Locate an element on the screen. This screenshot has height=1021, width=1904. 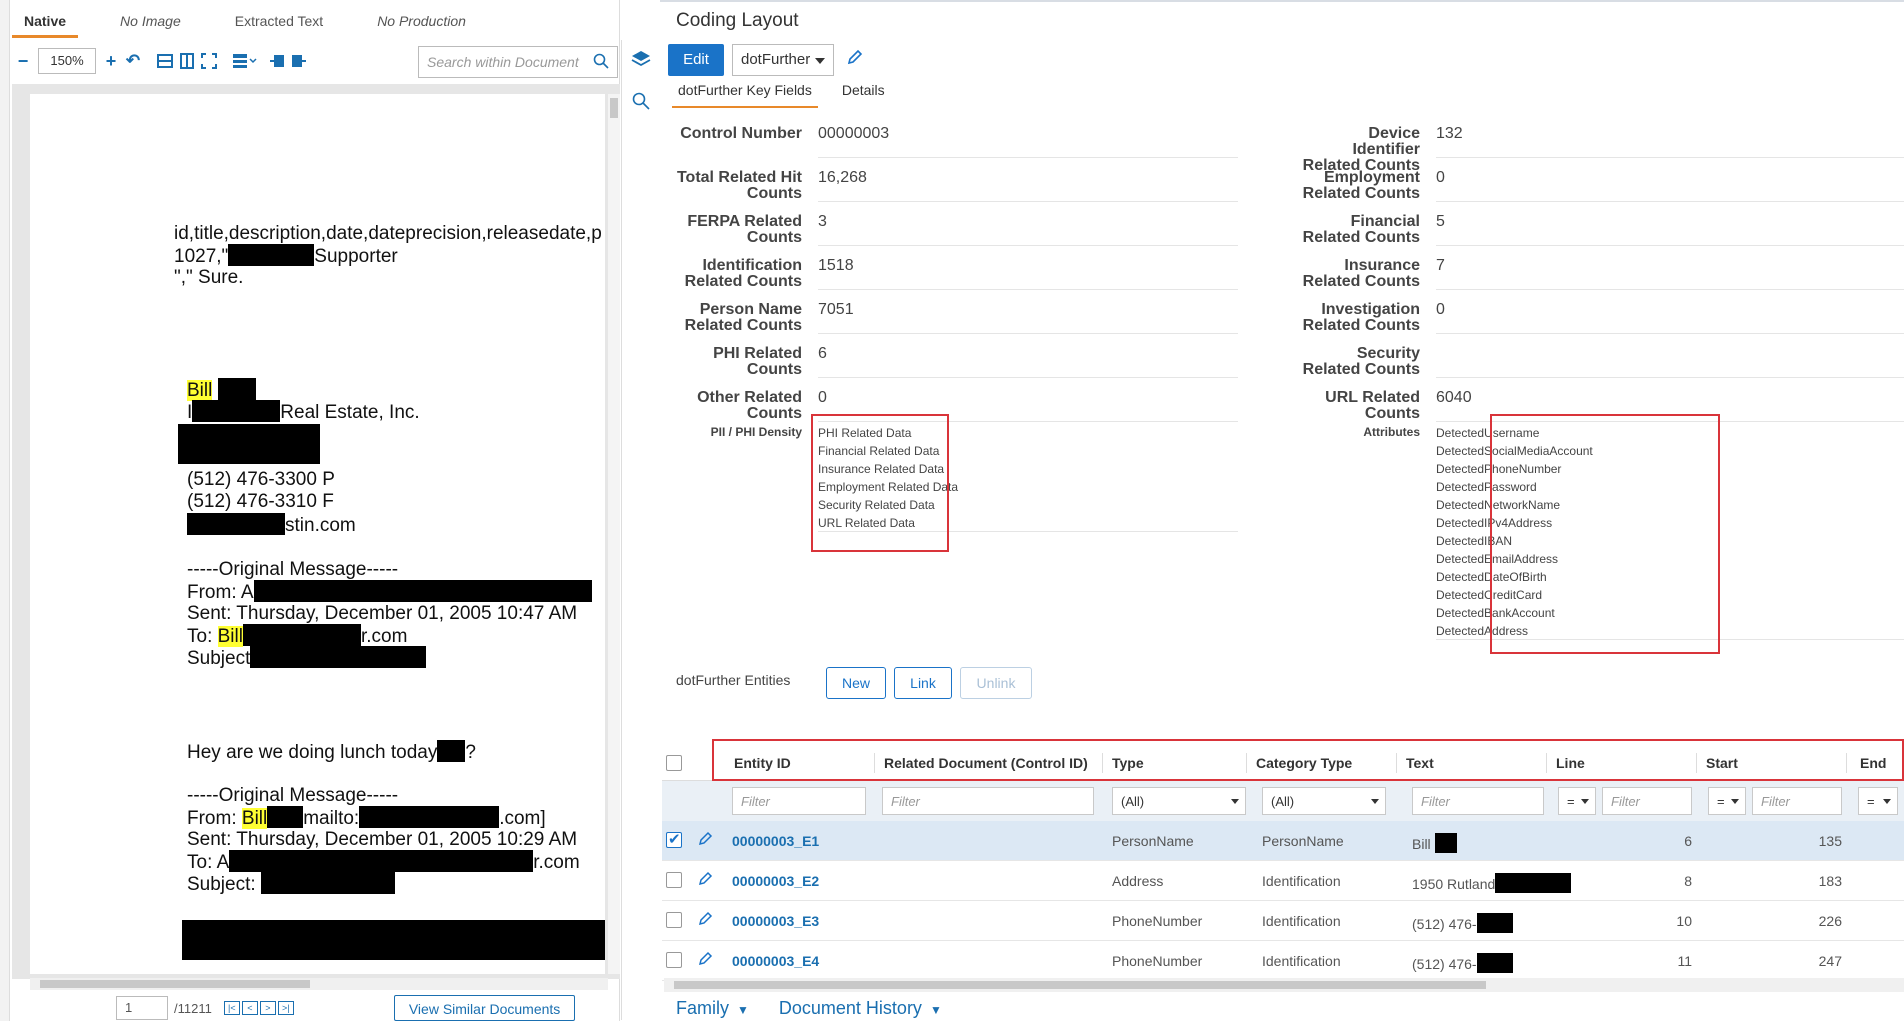
category-cell: Identification is located at coordinates (1301, 961).